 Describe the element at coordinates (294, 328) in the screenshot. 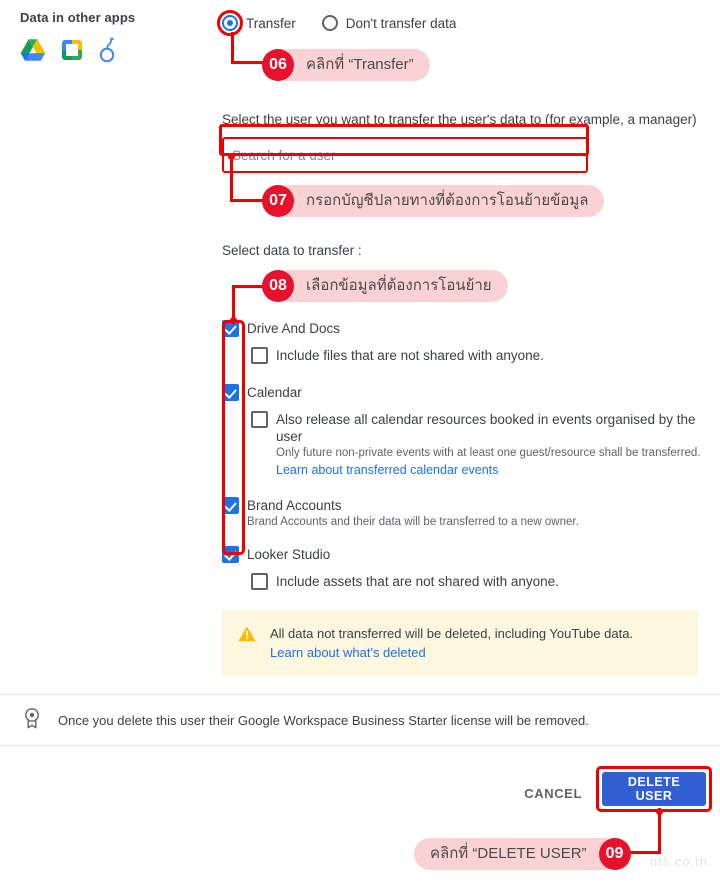

I see `checkbox-drive-and-docs-label: Drive And Docs` at that location.